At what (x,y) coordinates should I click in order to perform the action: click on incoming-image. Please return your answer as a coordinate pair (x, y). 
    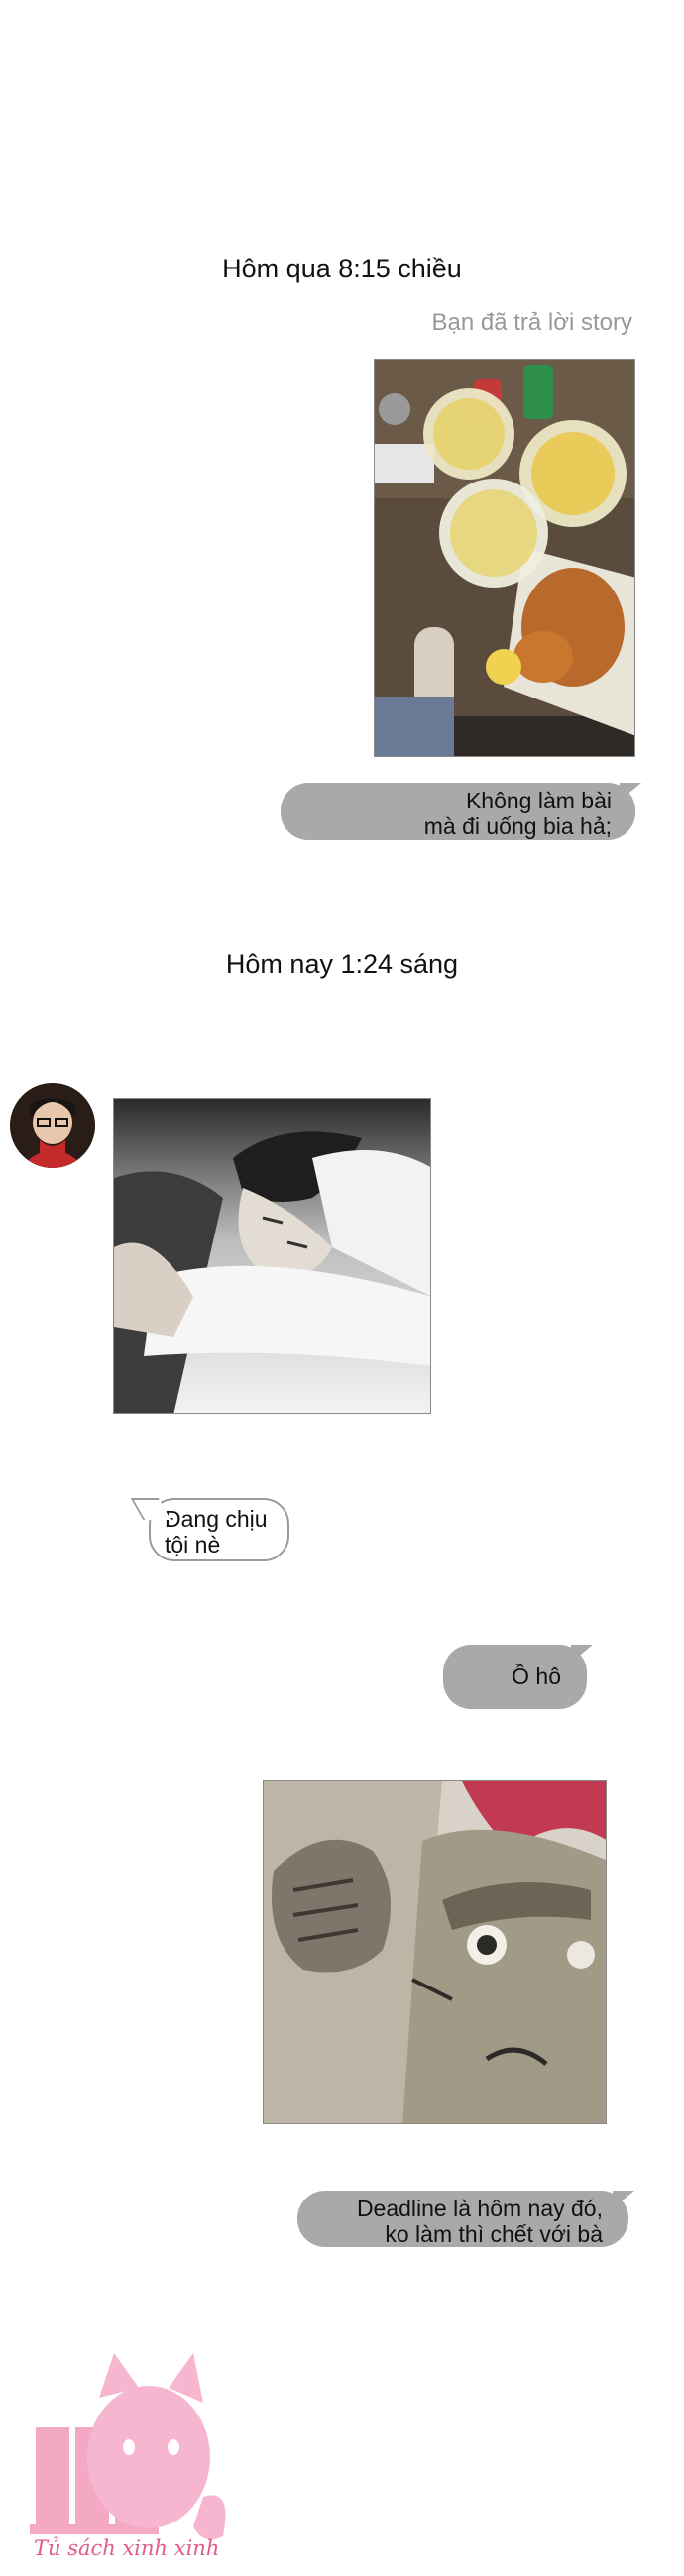
    Looking at the image, I should click on (272, 1256).